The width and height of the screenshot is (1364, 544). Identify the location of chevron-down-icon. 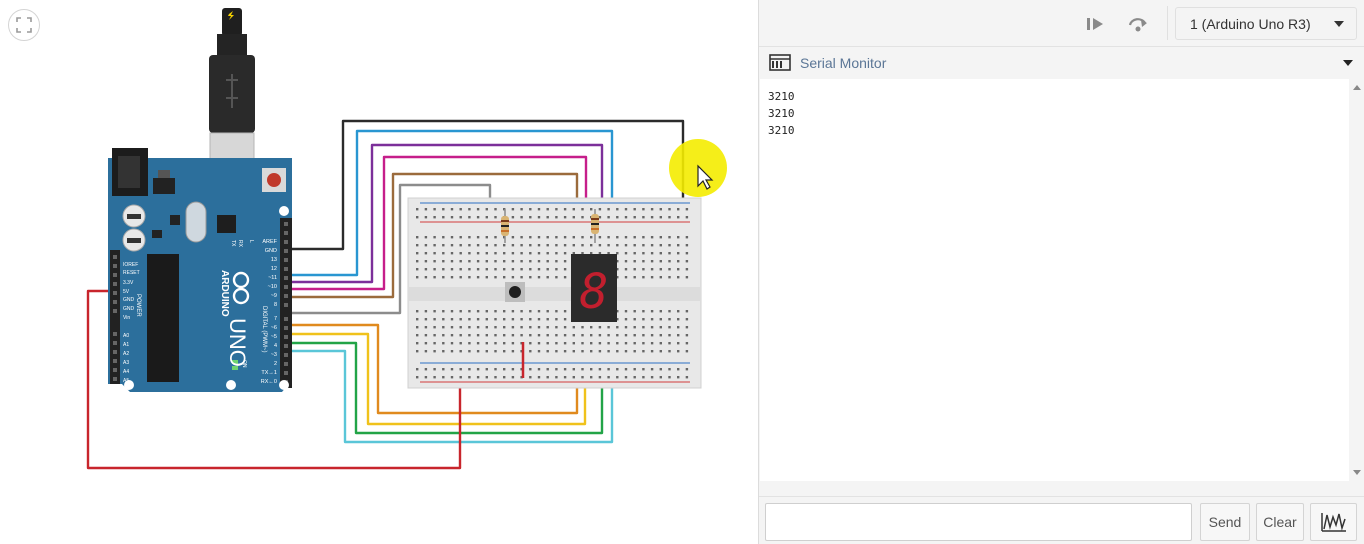
(1339, 24).